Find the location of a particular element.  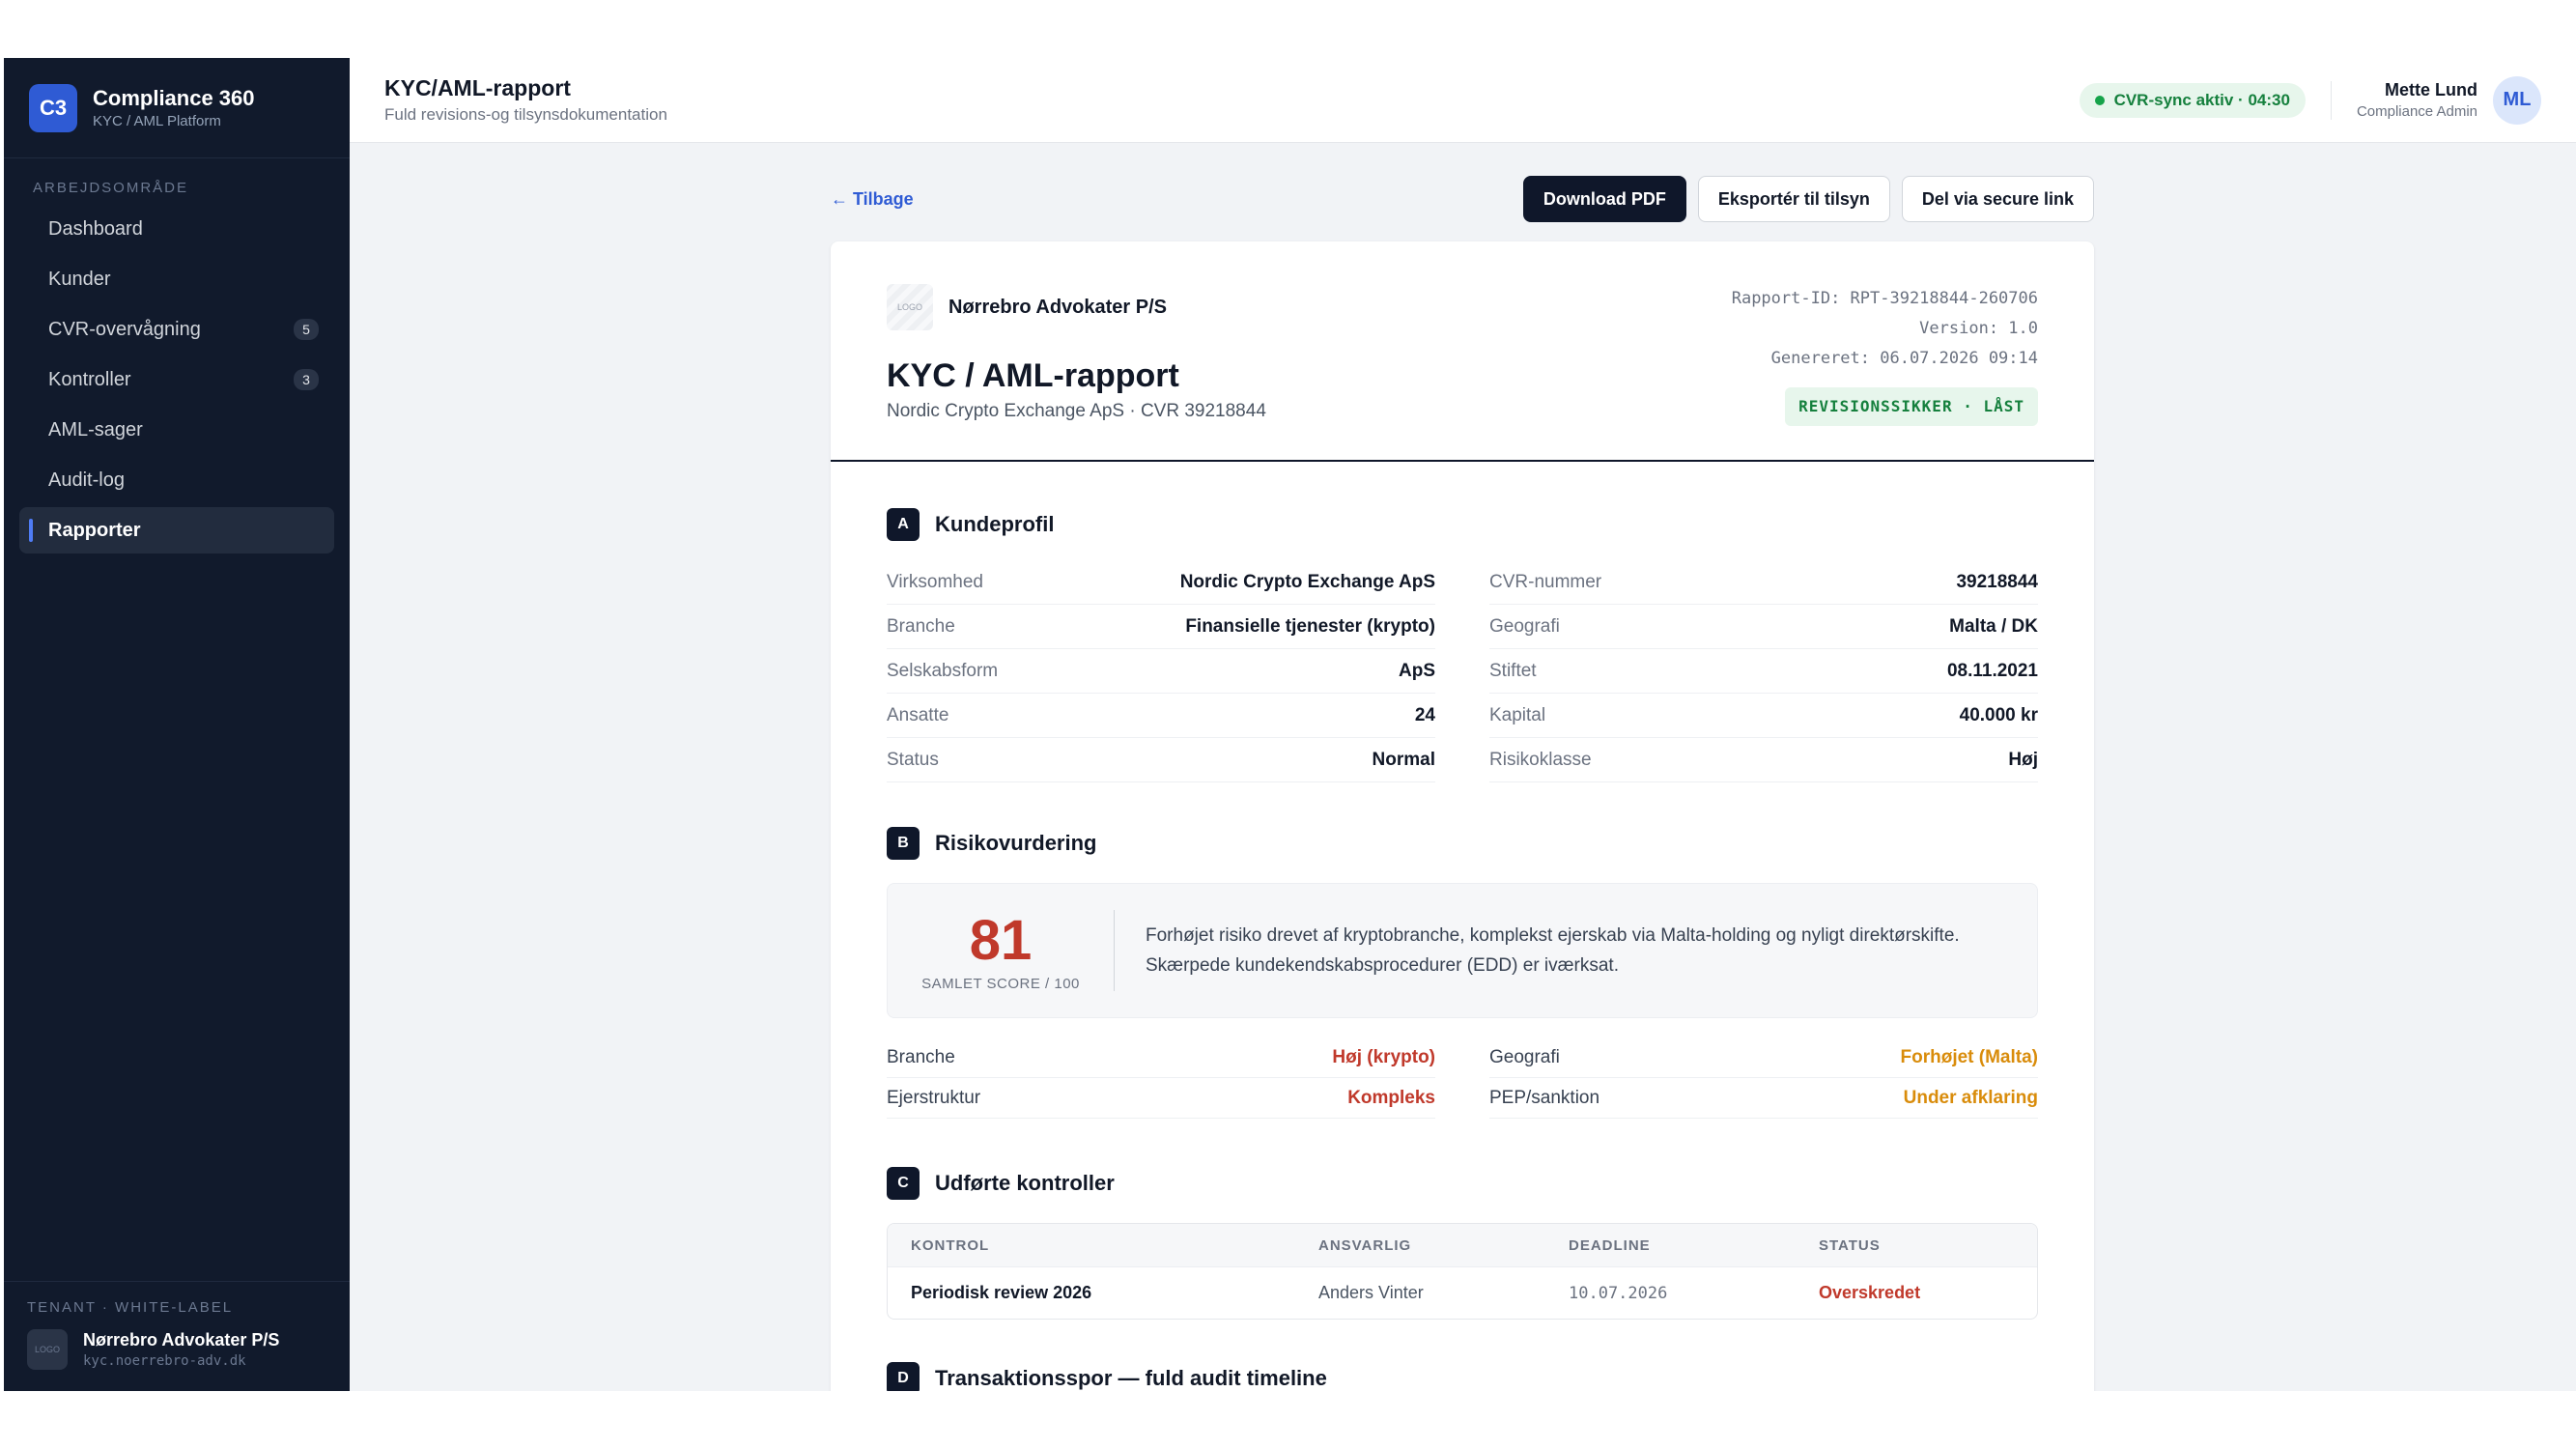

sync-status-text: CVR-sync aktiv · 04:30 is located at coordinates (2201, 99).